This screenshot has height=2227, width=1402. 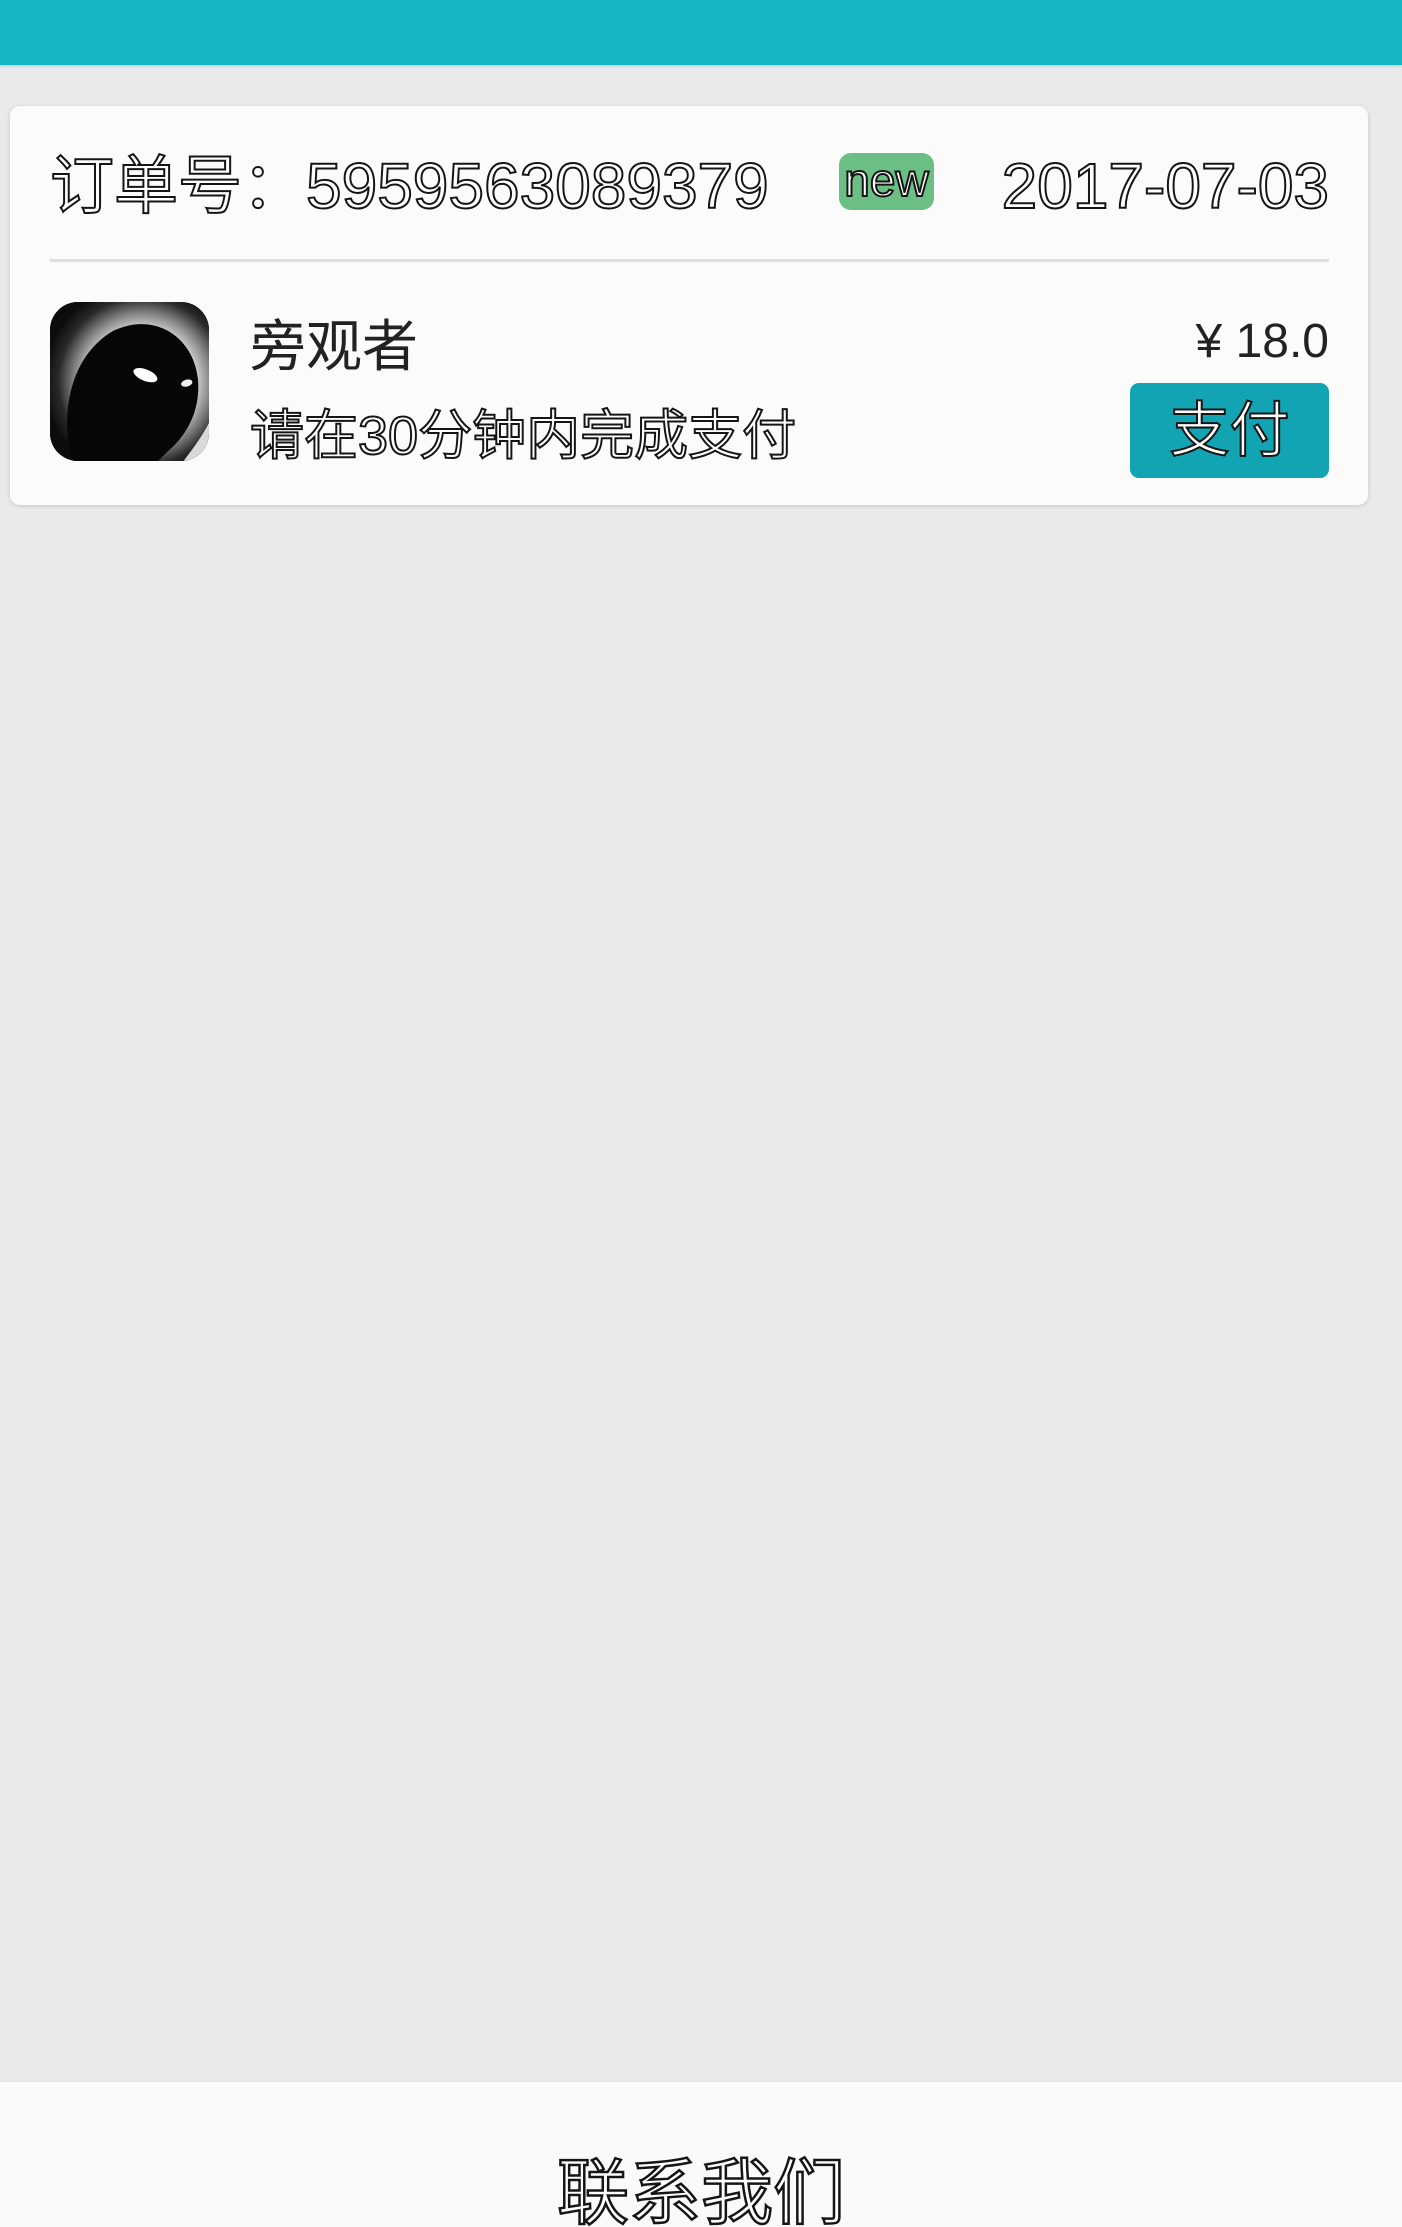 I want to click on order-number-label: 订单号：, so click(x=178, y=186).